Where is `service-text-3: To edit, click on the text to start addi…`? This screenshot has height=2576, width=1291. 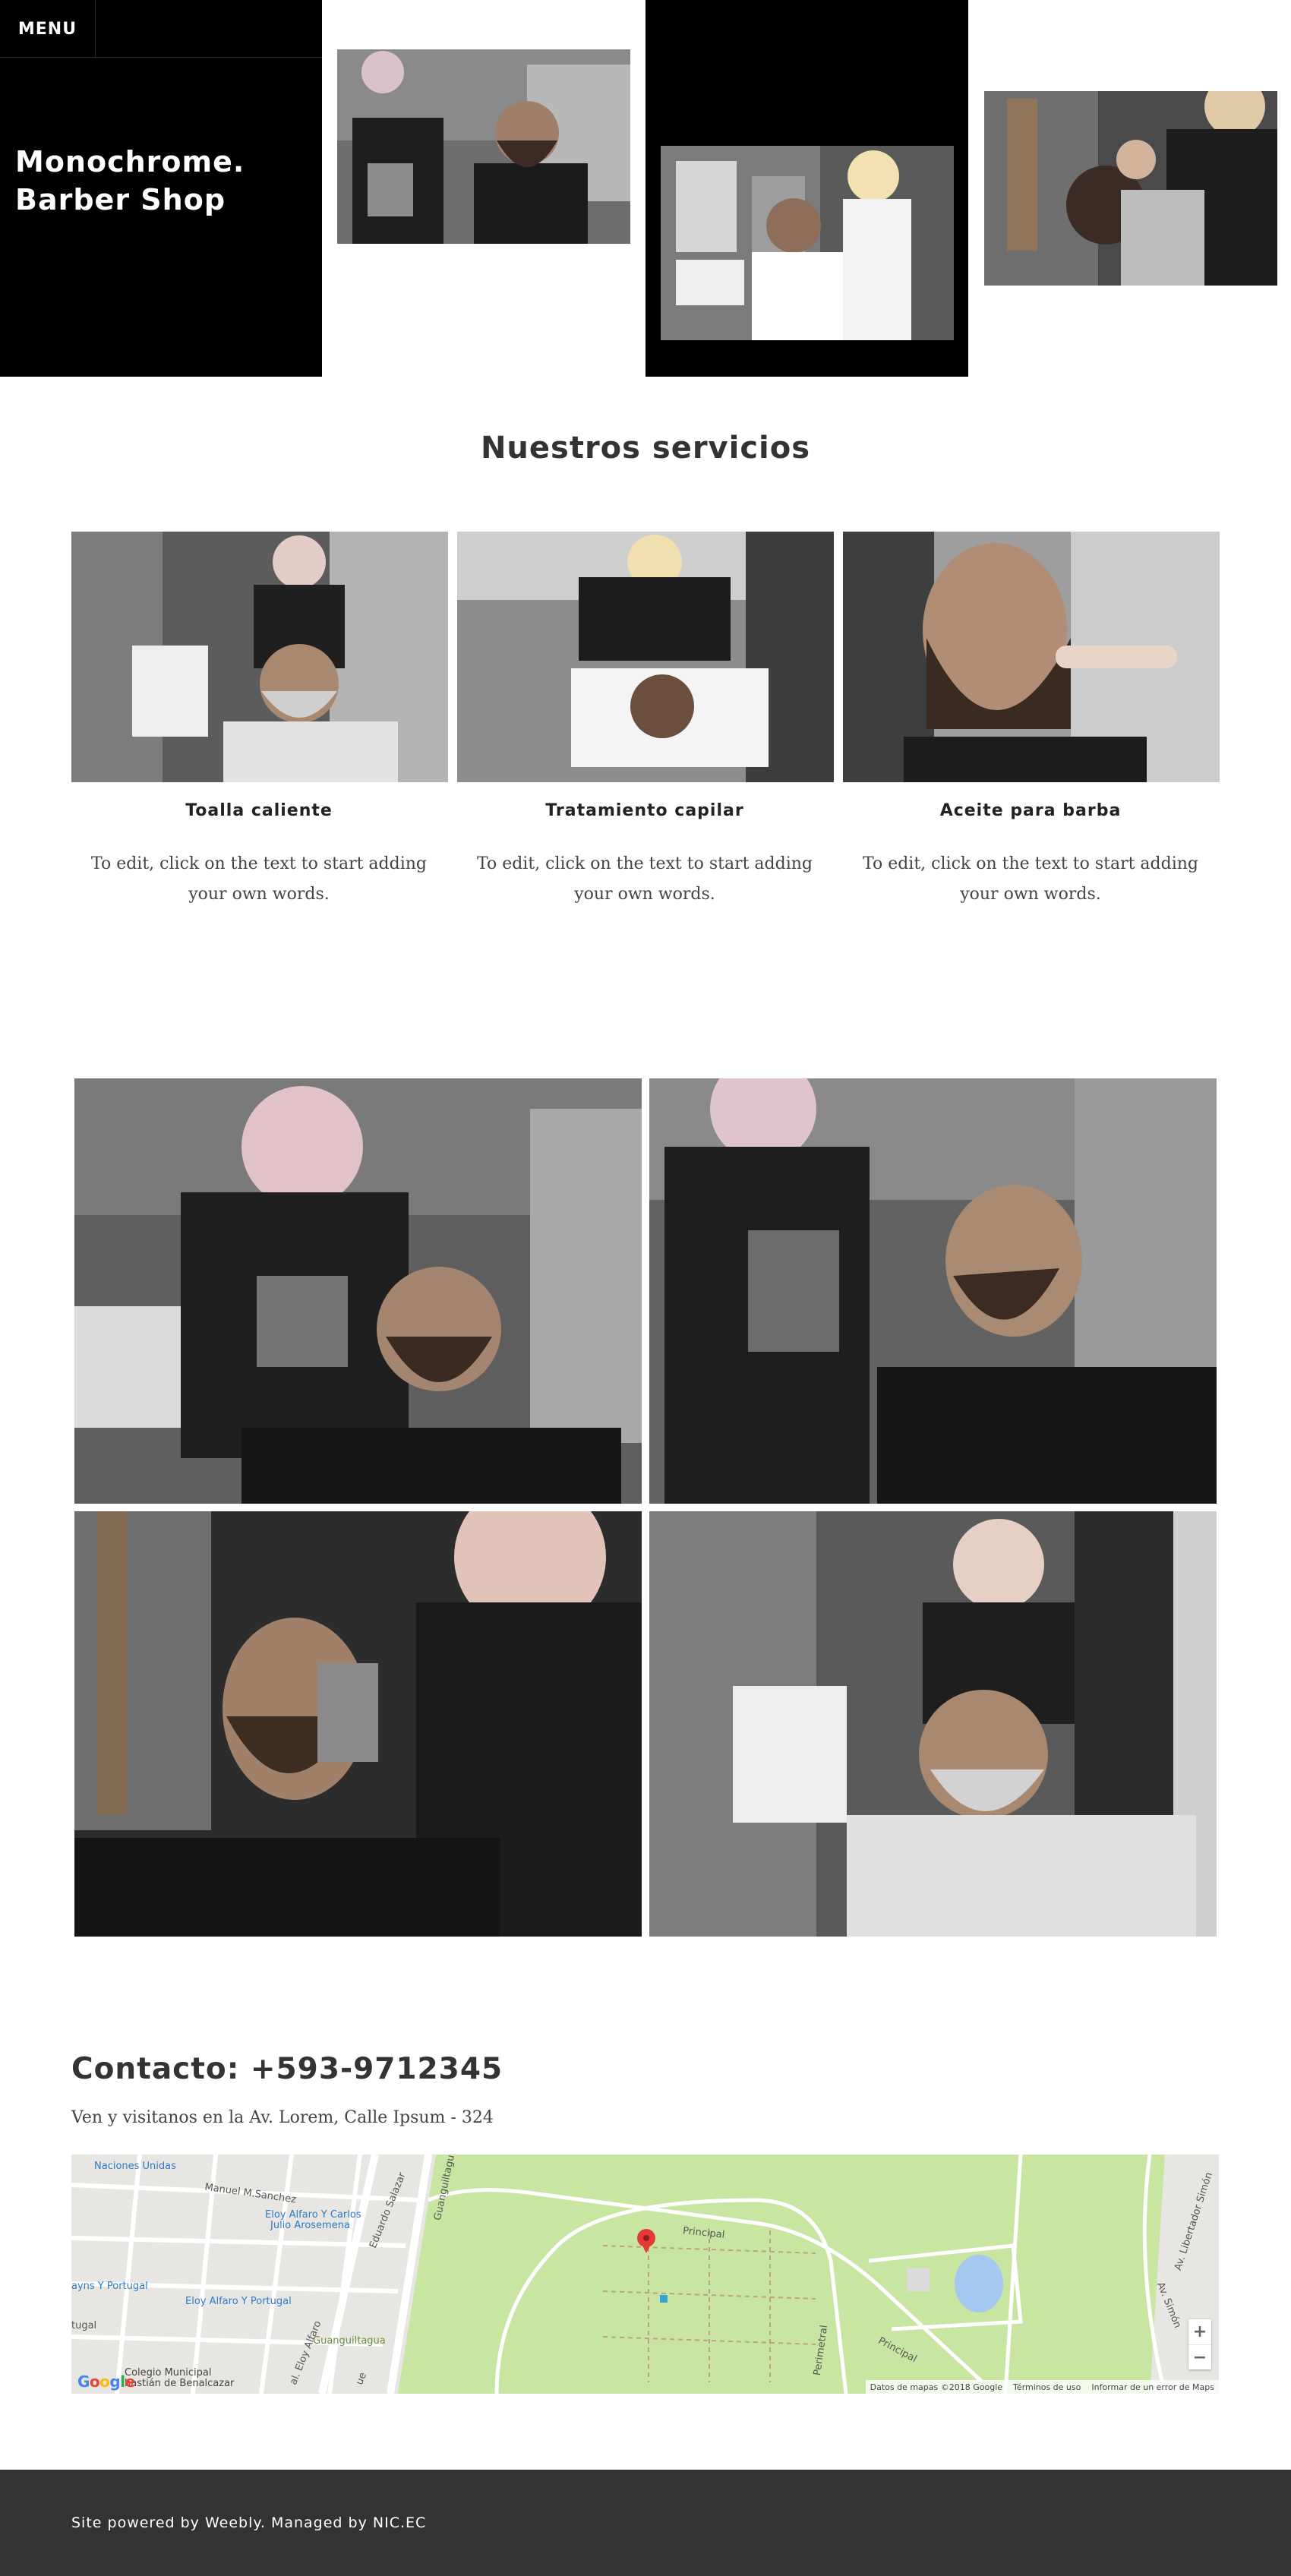
service-text-3: To edit, click on the text to start addi… is located at coordinates (1030, 879).